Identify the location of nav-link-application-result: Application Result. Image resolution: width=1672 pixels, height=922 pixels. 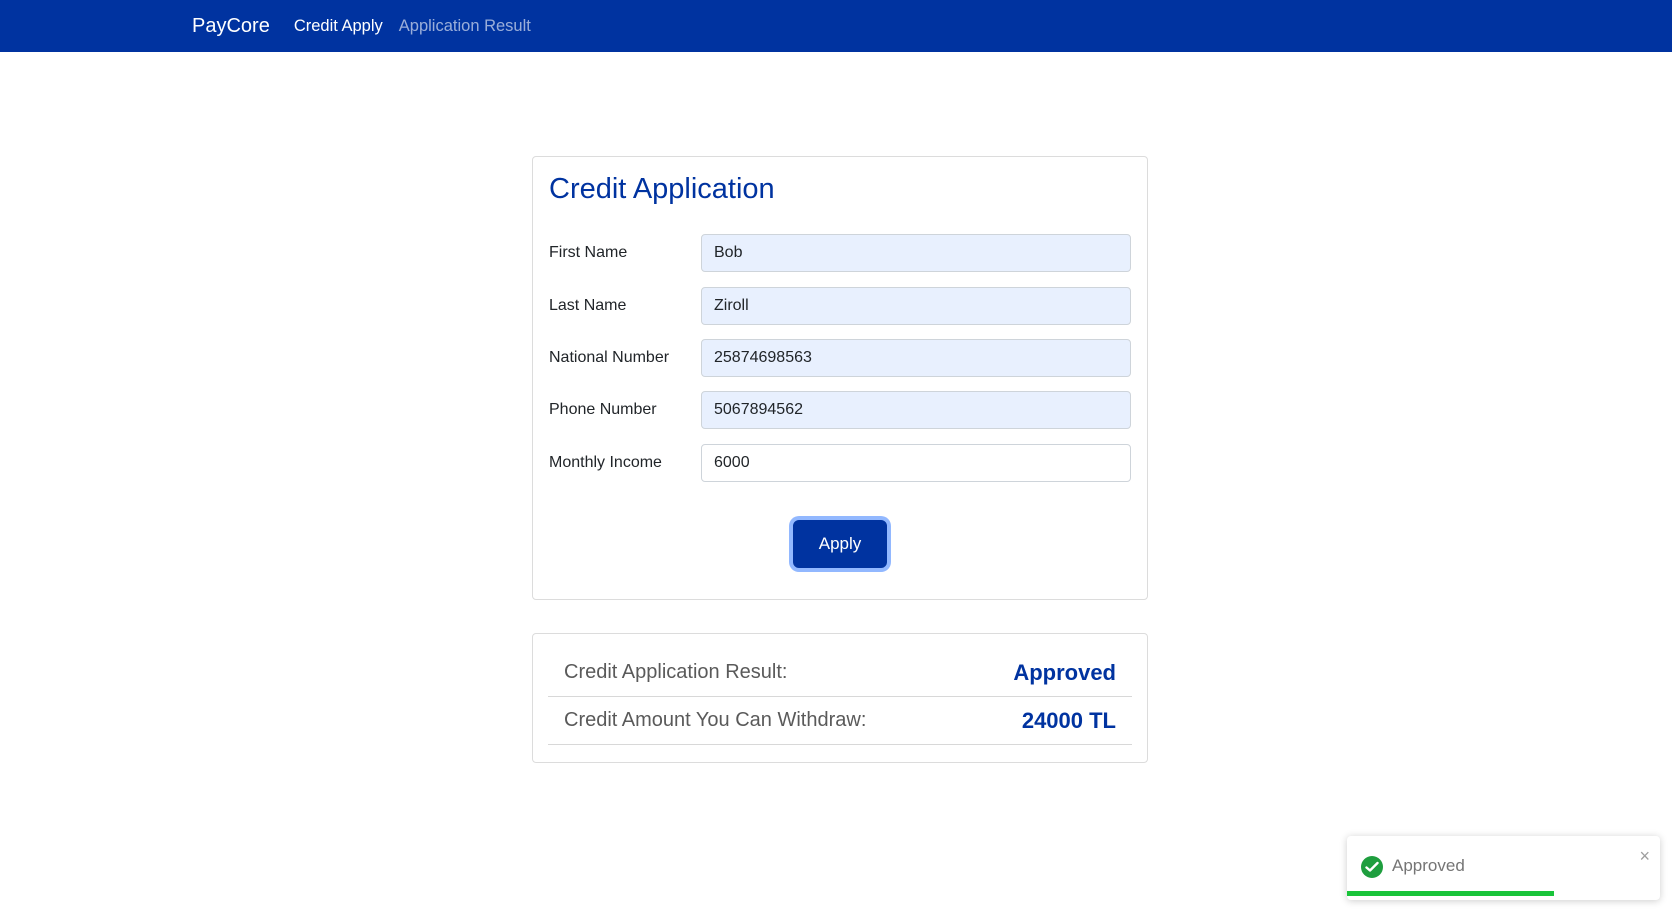
(465, 26).